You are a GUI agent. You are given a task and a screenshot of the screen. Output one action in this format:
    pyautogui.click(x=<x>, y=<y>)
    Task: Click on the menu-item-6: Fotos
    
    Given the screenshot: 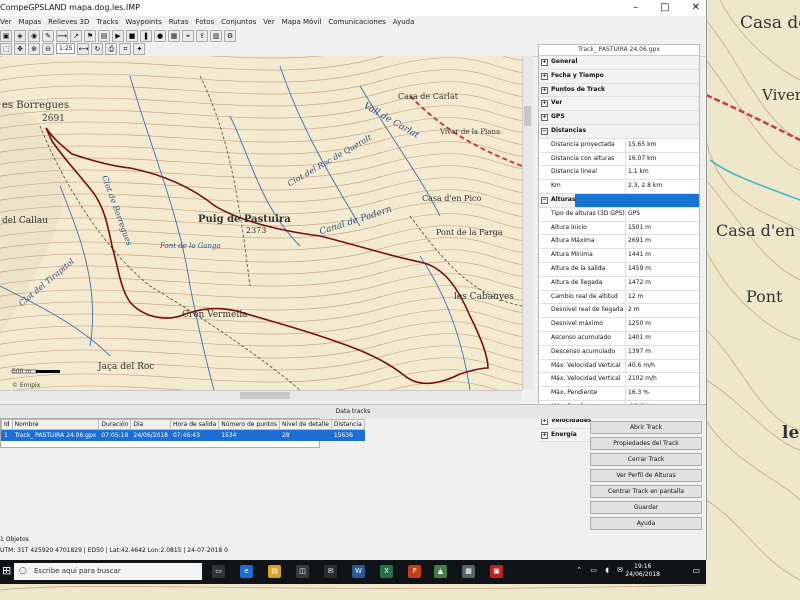 What is the action you would take?
    pyautogui.click(x=204, y=22)
    